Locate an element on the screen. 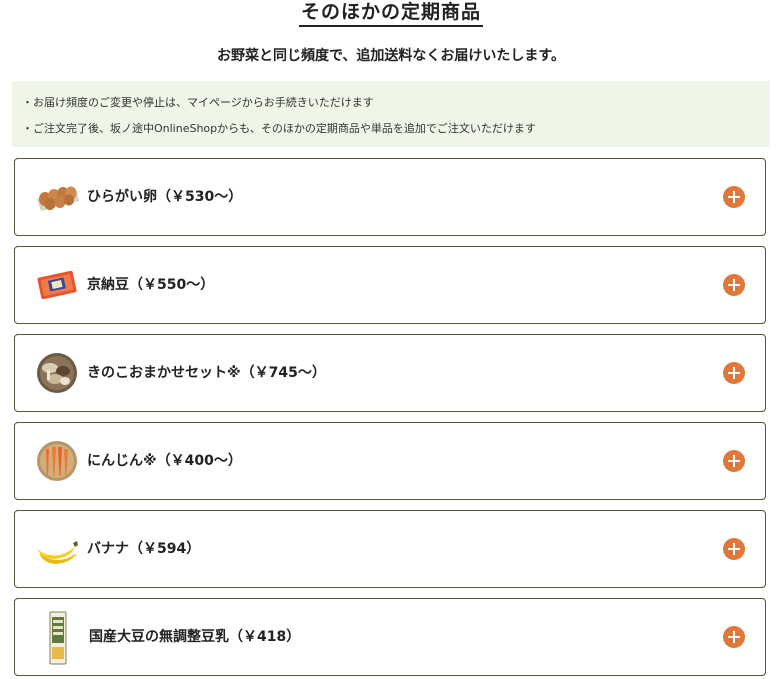 This screenshot has width=782, height=679. banana-icon is located at coordinates (57, 549).